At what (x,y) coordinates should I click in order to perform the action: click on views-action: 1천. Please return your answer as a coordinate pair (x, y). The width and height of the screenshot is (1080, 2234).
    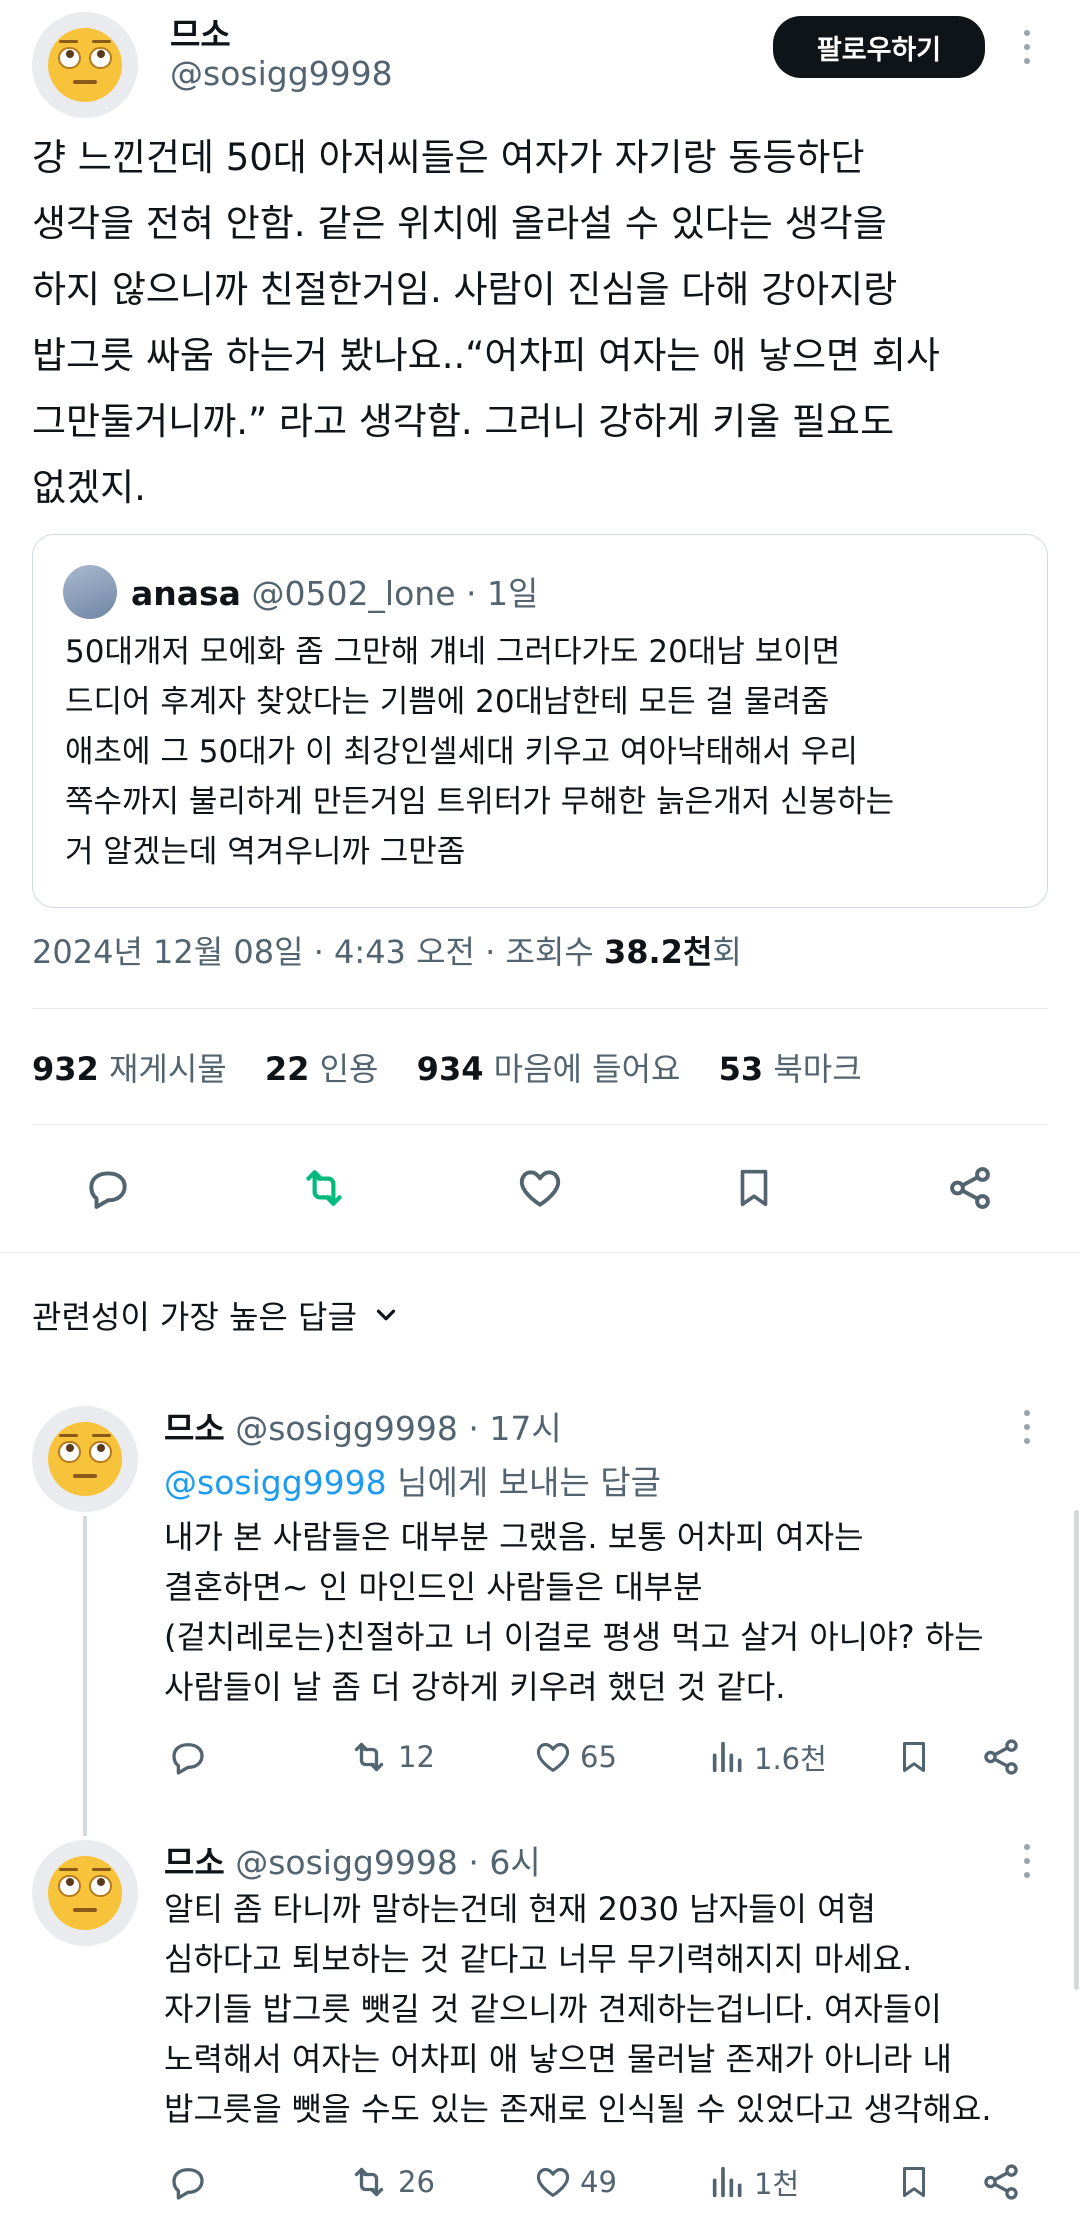
    Looking at the image, I should click on (753, 2182).